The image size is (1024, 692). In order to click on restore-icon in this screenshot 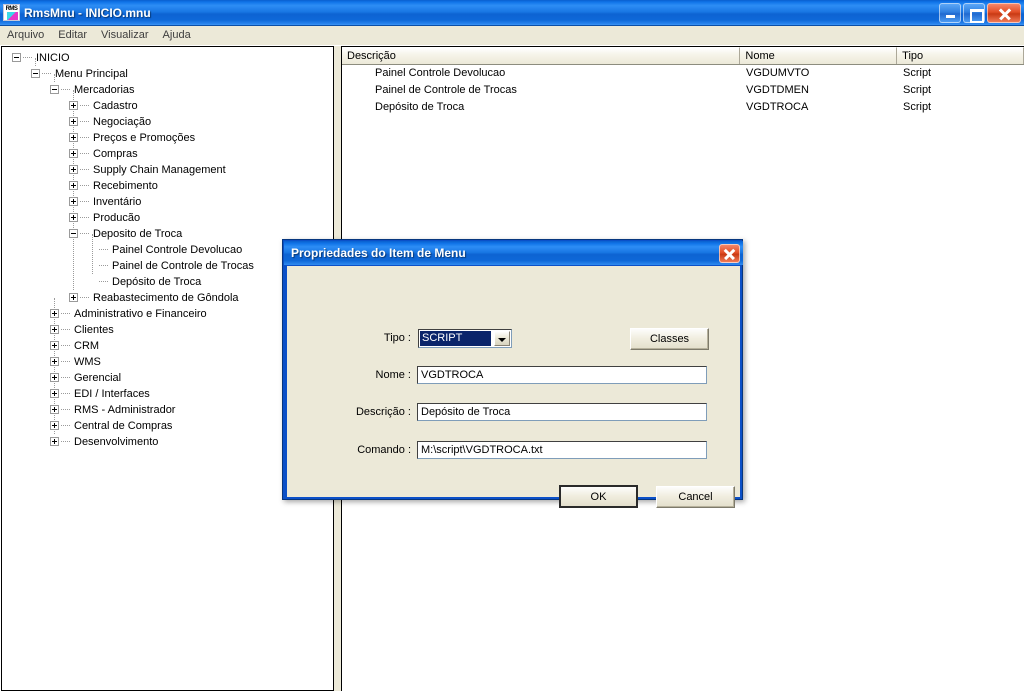, I will do `click(974, 12)`.